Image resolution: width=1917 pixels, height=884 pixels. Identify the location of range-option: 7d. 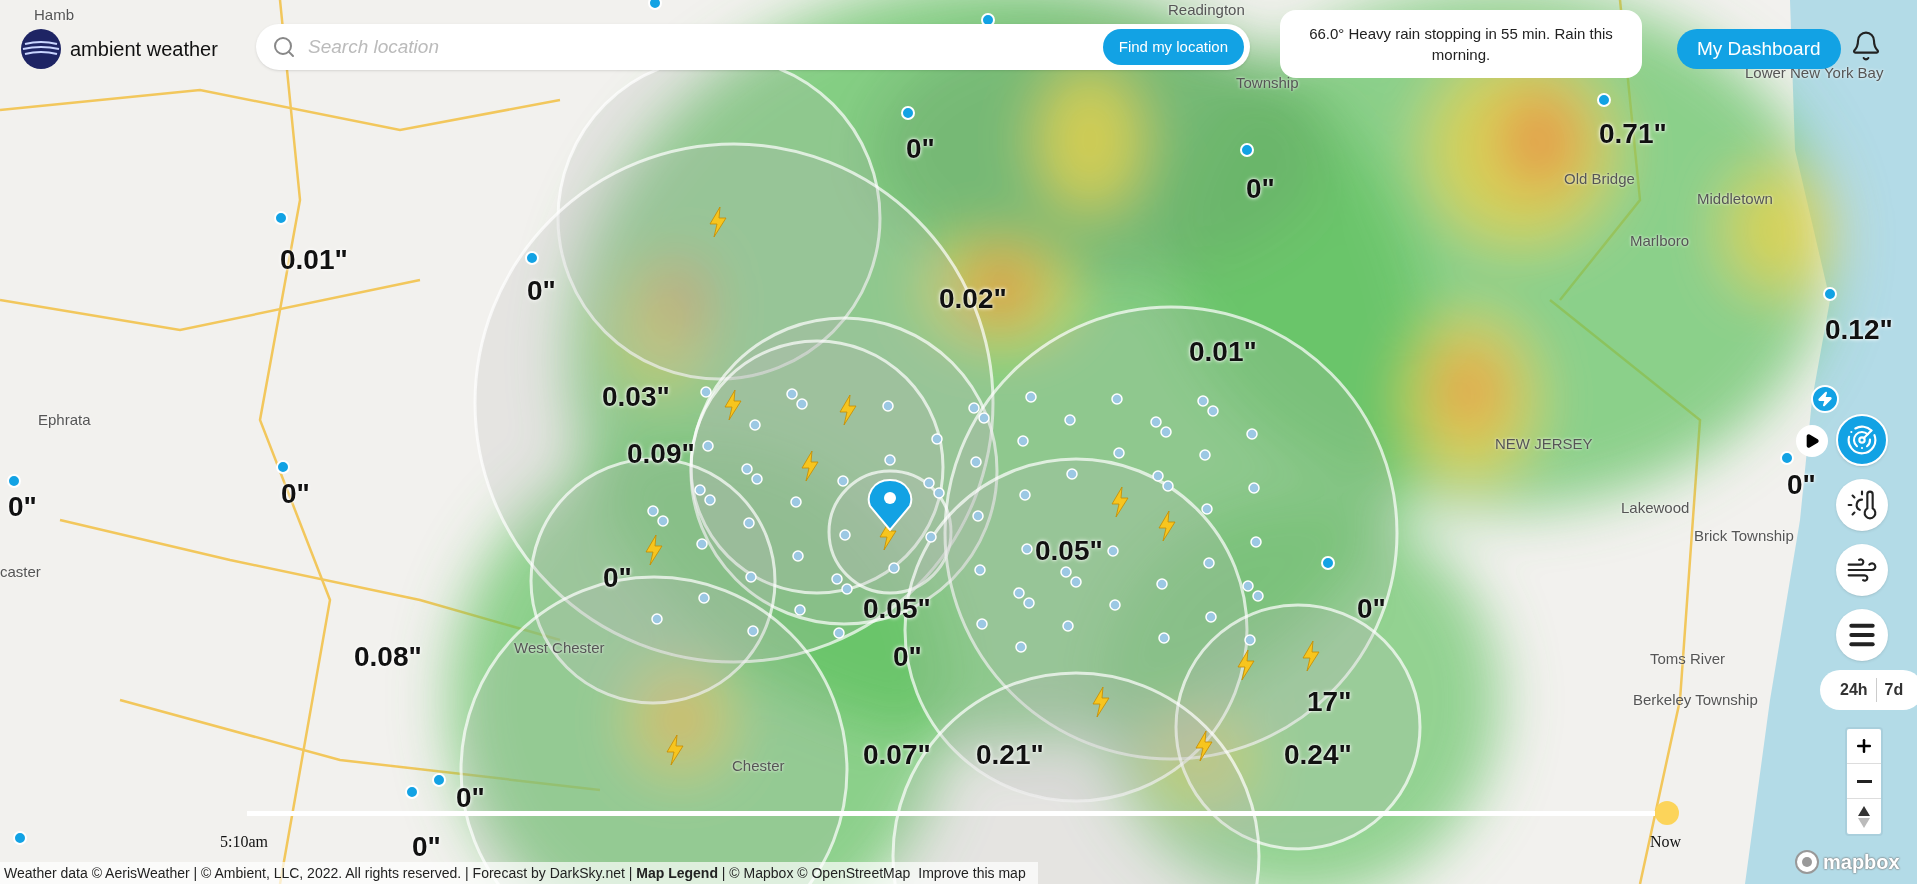
(1893, 690).